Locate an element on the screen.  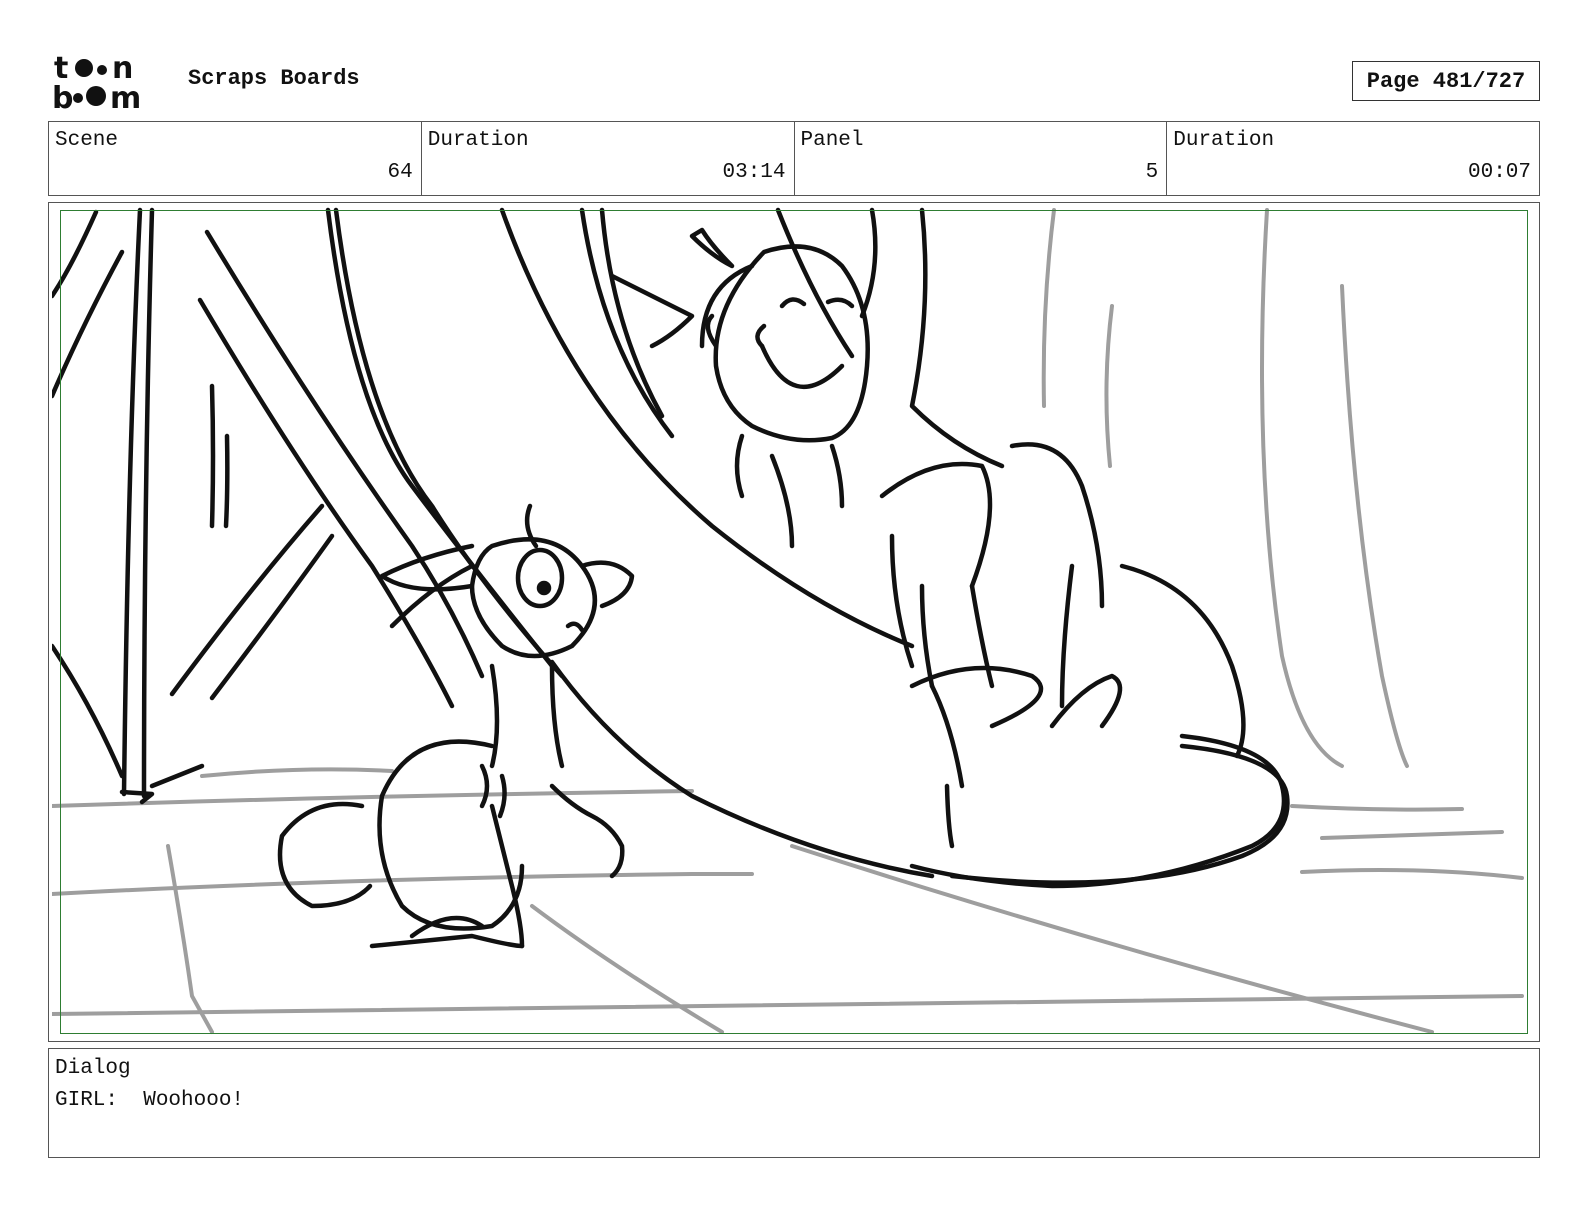
scene-duration-value: 03:14 is located at coordinates (754, 172).